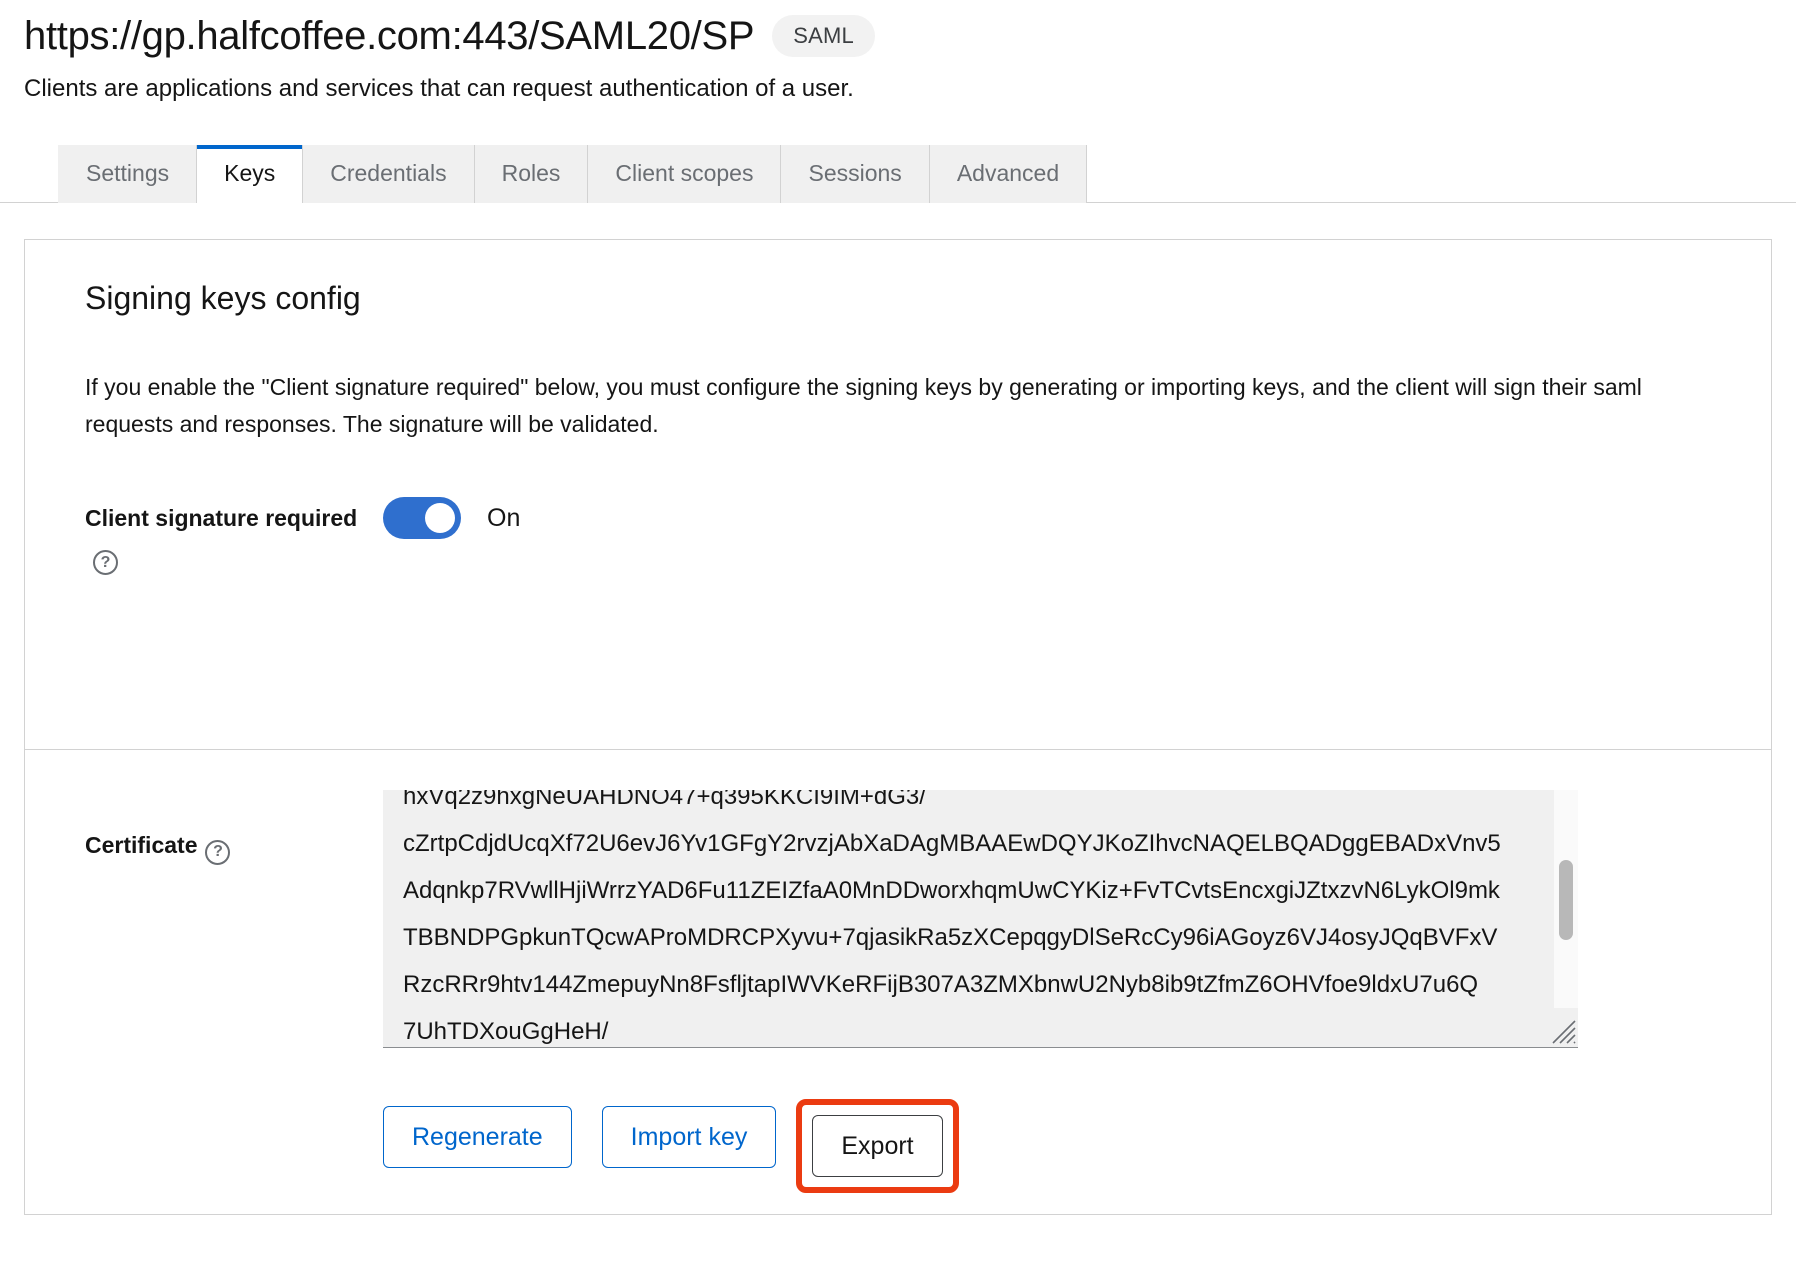  What do you see at coordinates (422, 518) in the screenshot?
I see `client-signature-toggle` at bounding box center [422, 518].